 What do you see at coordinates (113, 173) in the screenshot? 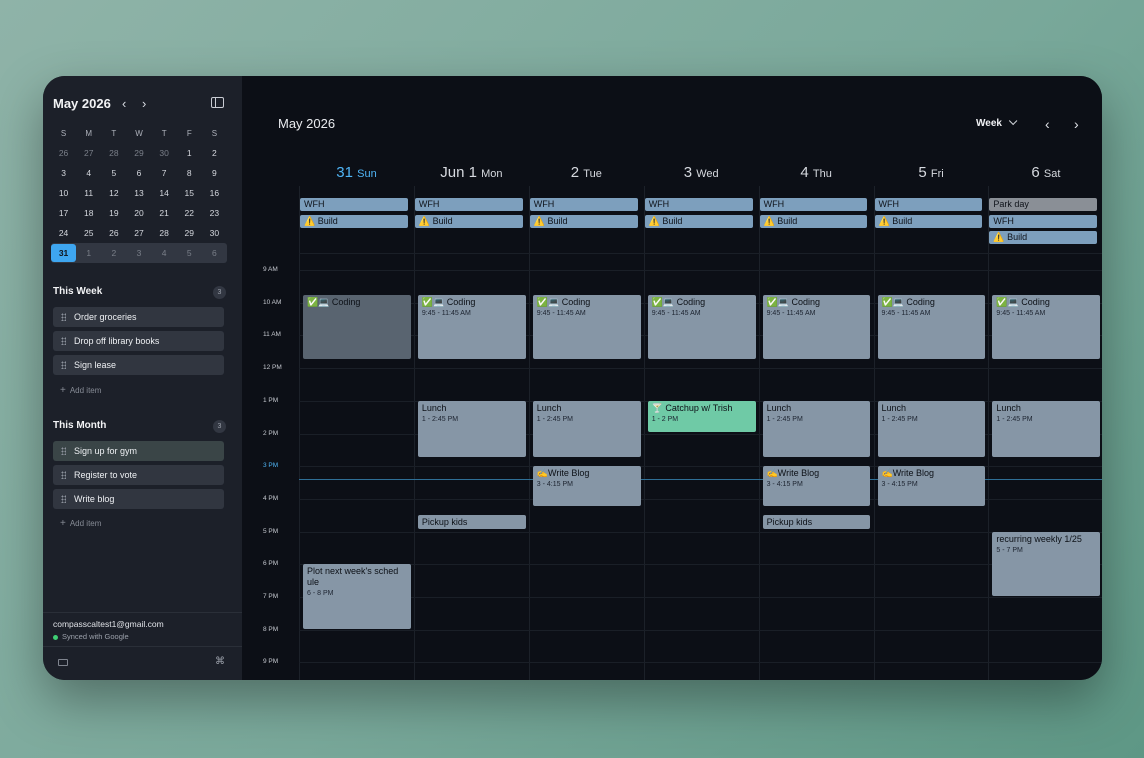
I see `mini-calendar-day: 5` at bounding box center [113, 173].